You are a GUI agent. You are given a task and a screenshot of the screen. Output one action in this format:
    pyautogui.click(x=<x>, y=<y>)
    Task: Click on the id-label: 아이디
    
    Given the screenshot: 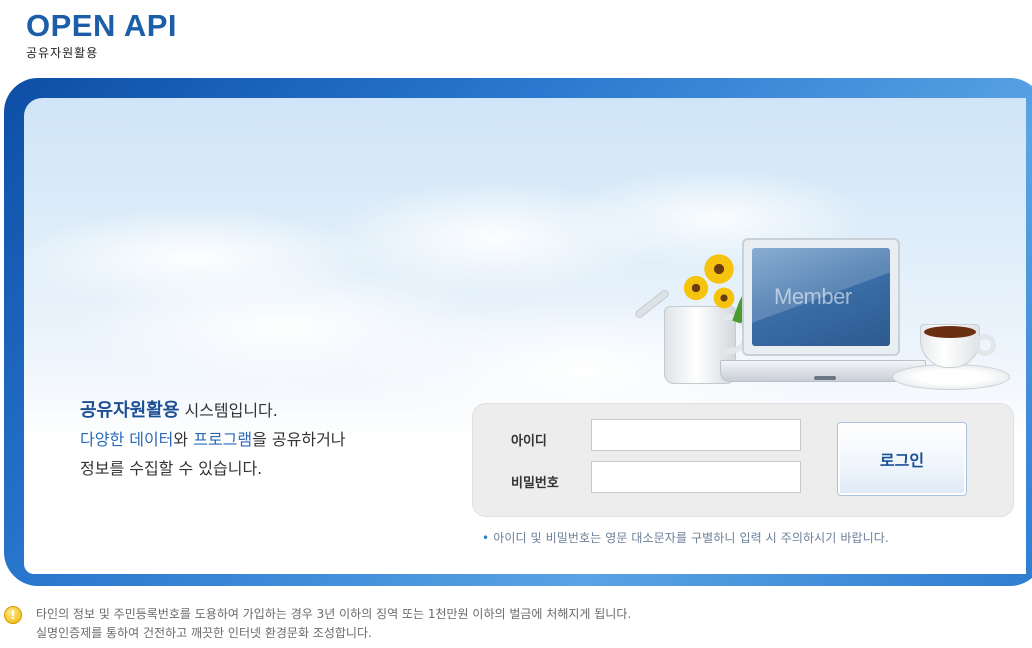 What is the action you would take?
    pyautogui.click(x=529, y=441)
    